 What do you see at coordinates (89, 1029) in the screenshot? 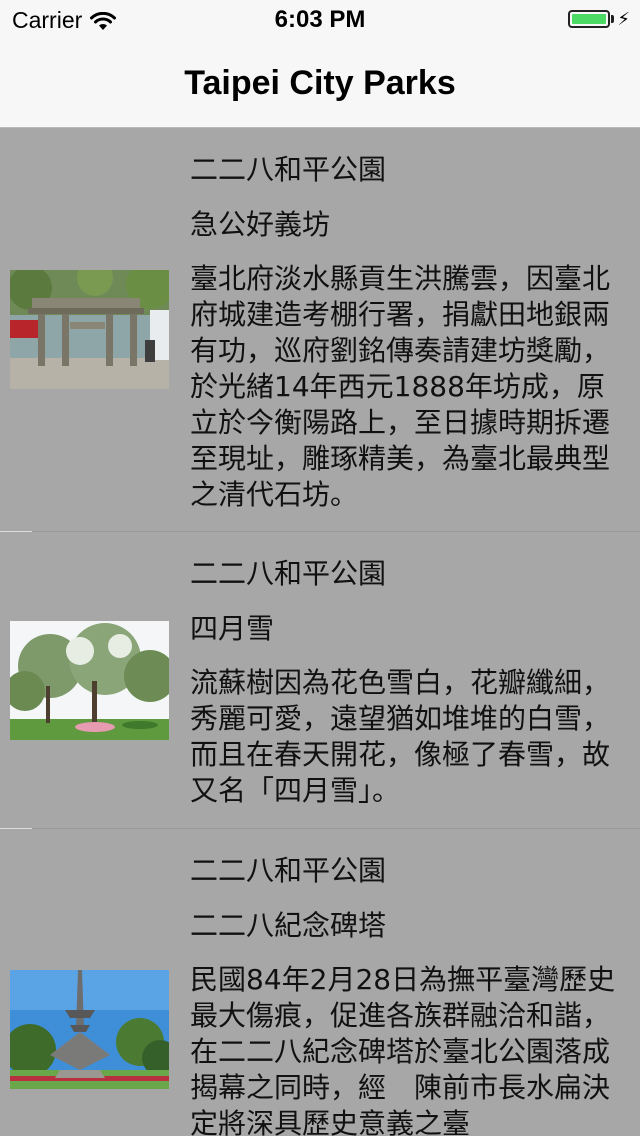
I see `memorial-monument-photo` at bounding box center [89, 1029].